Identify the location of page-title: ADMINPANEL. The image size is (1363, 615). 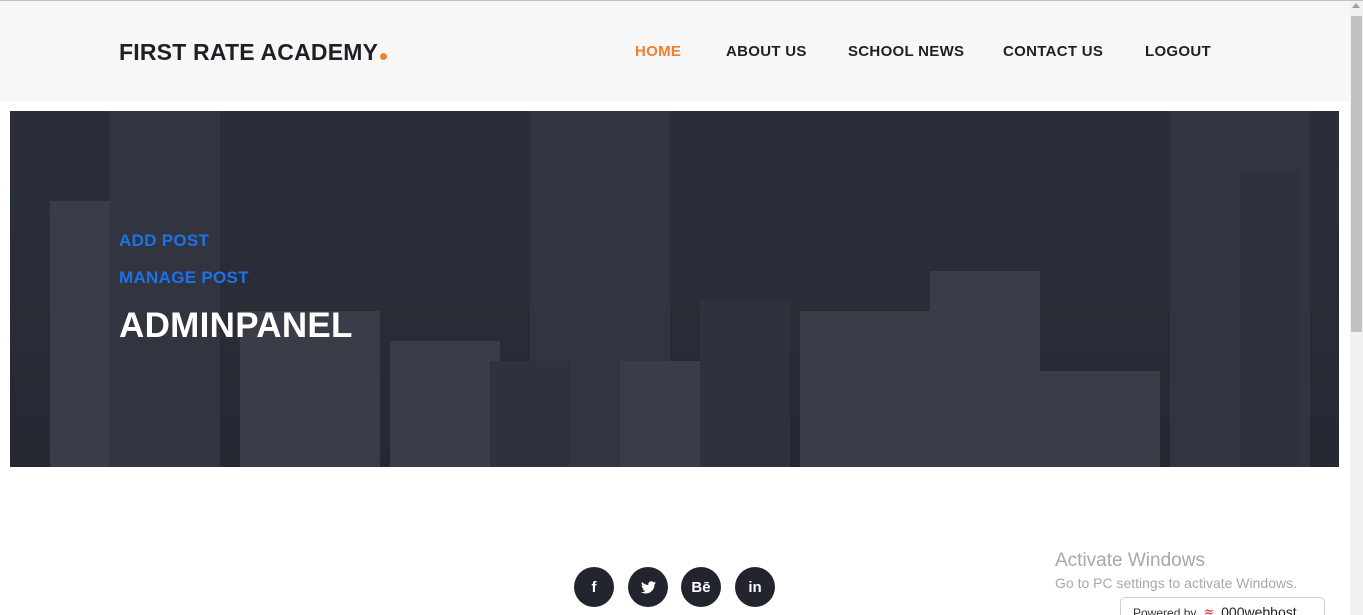
(236, 325).